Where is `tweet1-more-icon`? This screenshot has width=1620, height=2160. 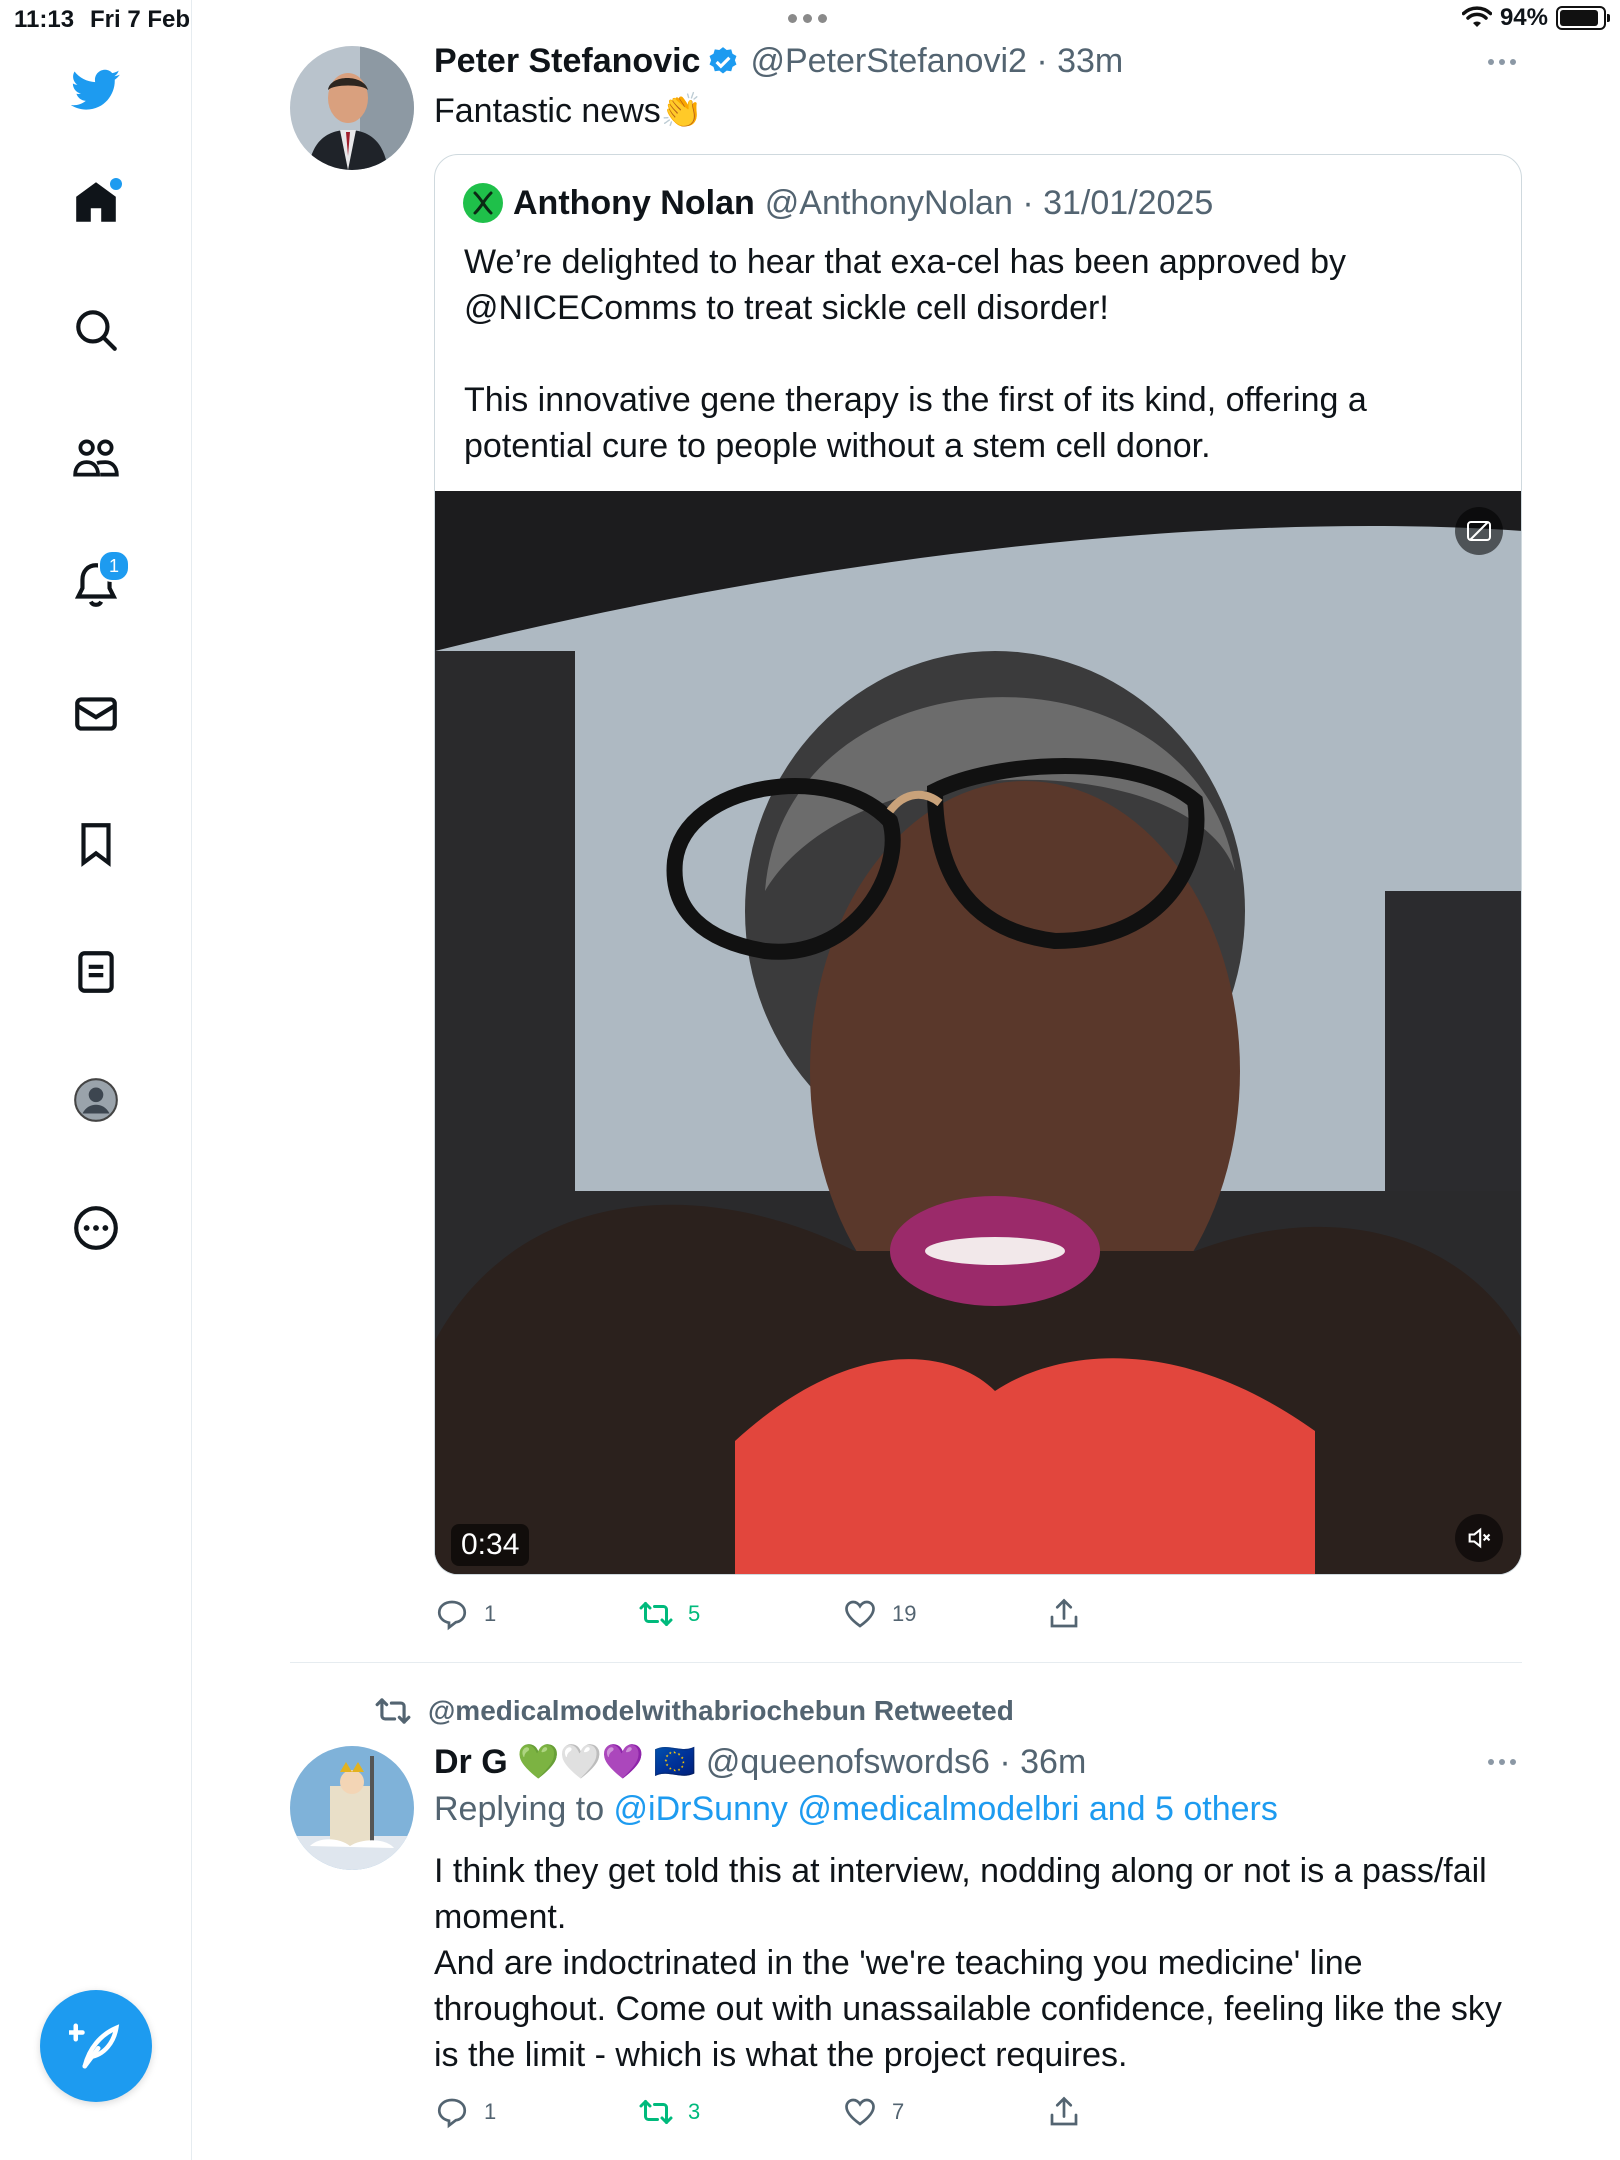
tweet1-more-icon is located at coordinates (1508, 62).